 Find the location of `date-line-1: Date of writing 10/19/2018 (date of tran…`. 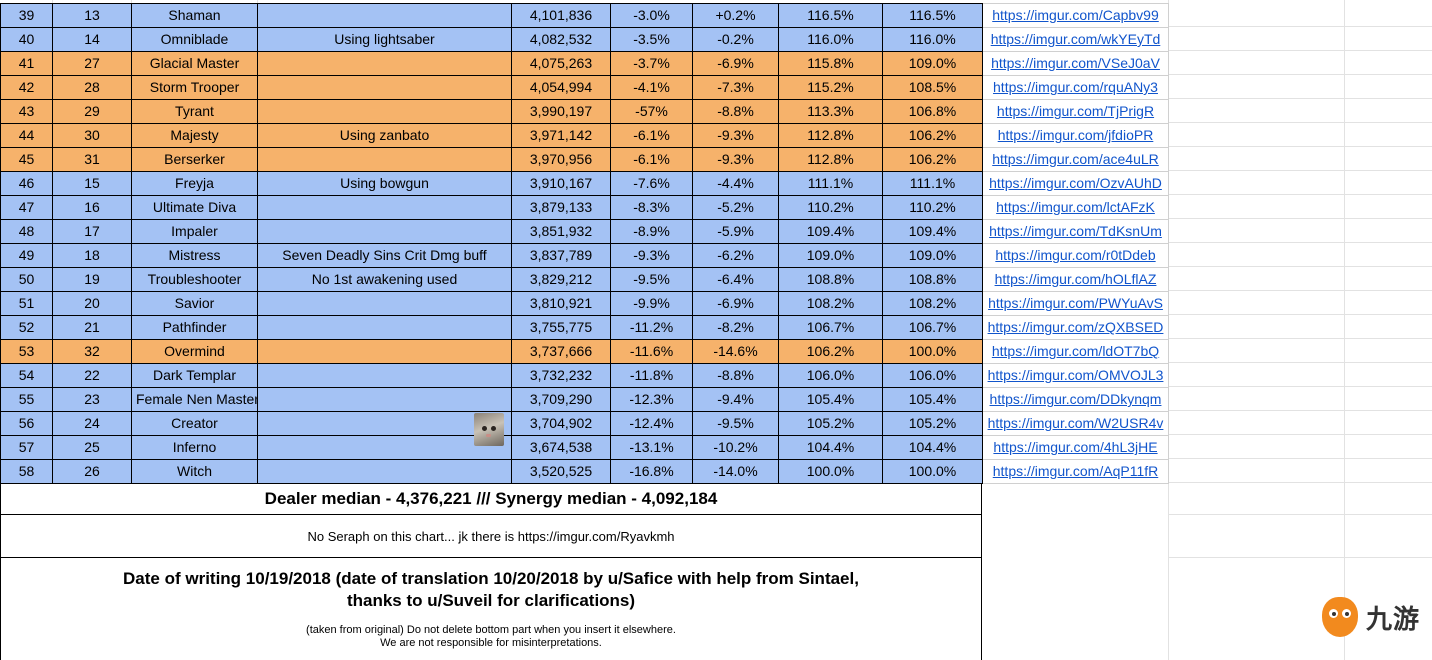

date-line-1: Date of writing 10/19/2018 (date of tran… is located at coordinates (491, 578).